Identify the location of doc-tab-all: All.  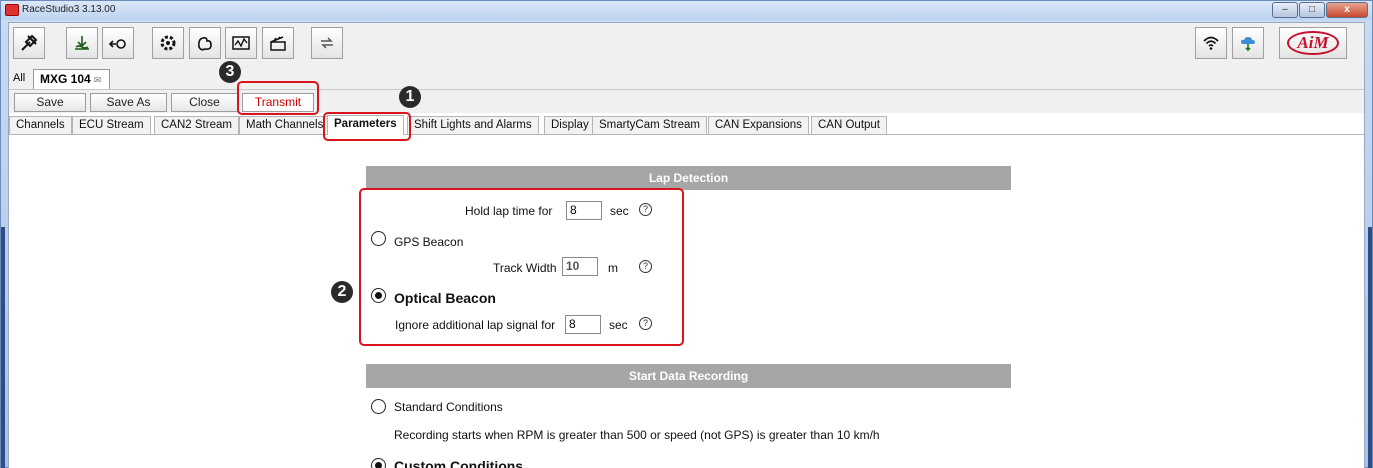
(19, 78).